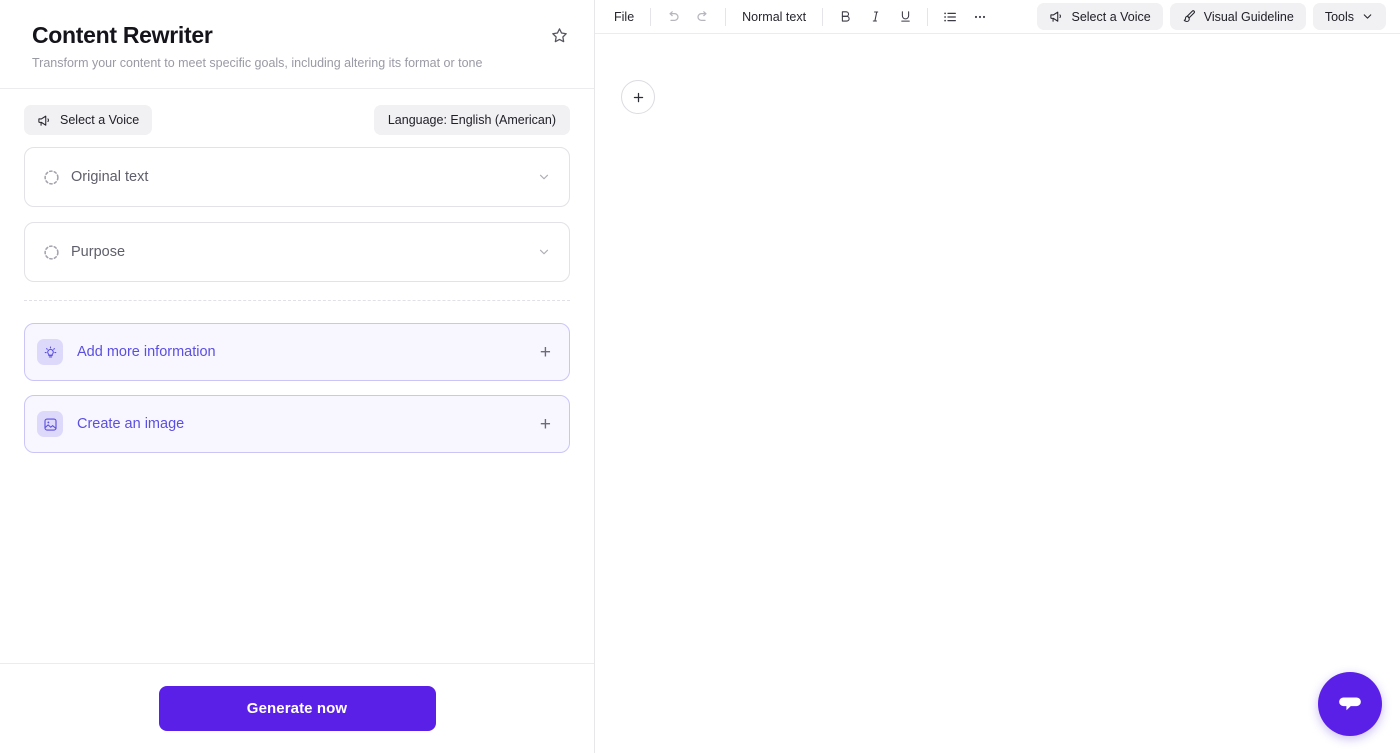  I want to click on select-voice-label: Select a Voice, so click(100, 120).